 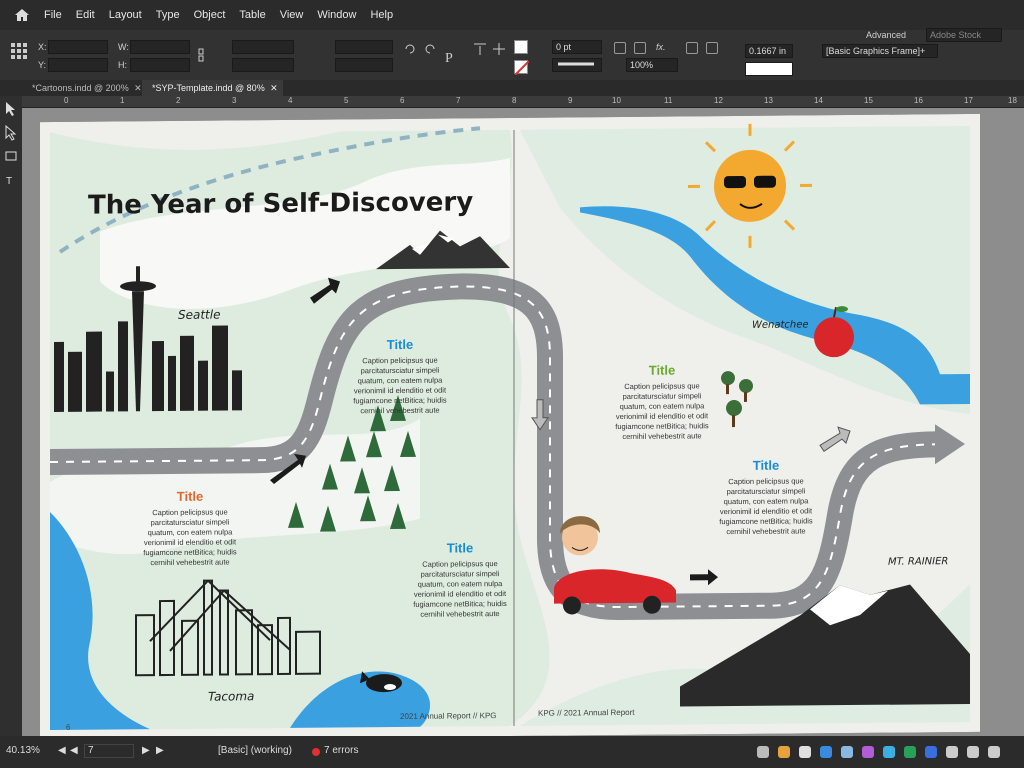 I want to click on rotate-cw-icon, so click(x=410, y=49).